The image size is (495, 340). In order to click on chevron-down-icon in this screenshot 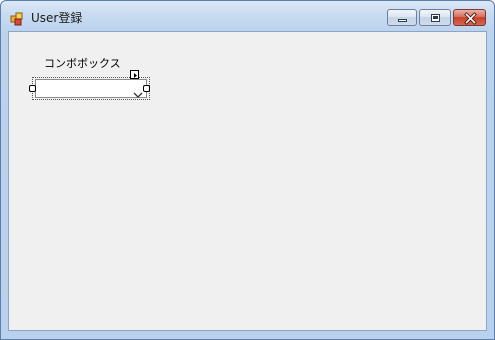, I will do `click(138, 91)`.